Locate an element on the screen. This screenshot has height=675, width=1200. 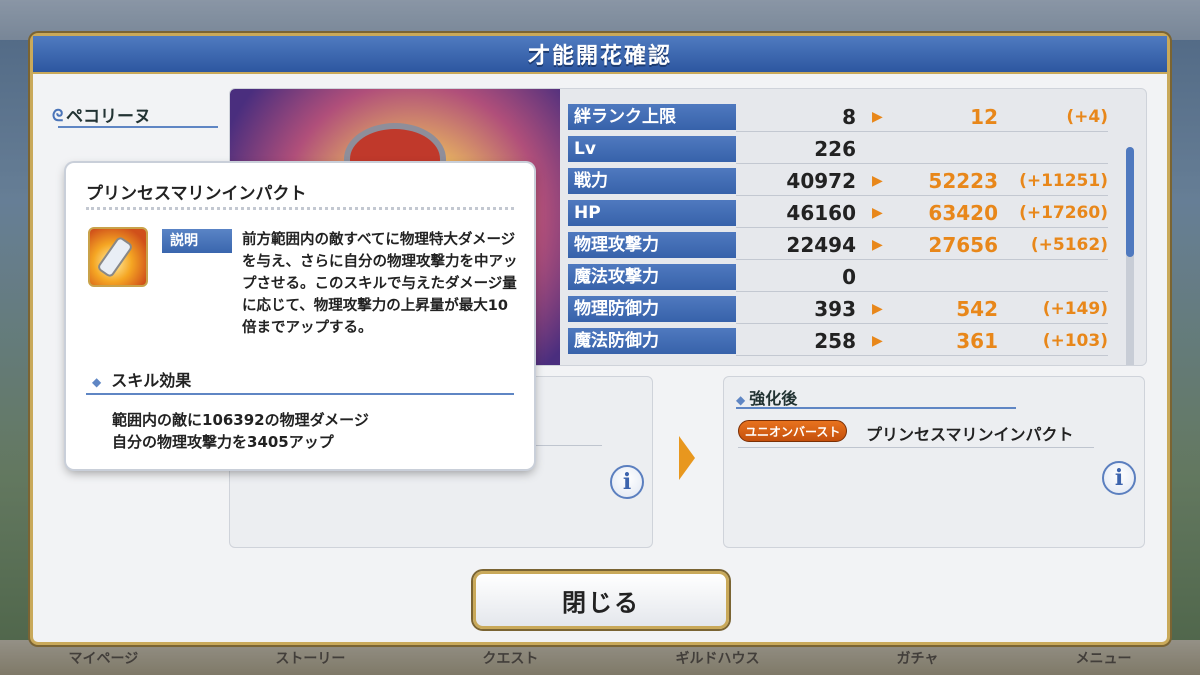
stat-diff-value: (+149) is located at coordinates (1075, 309).